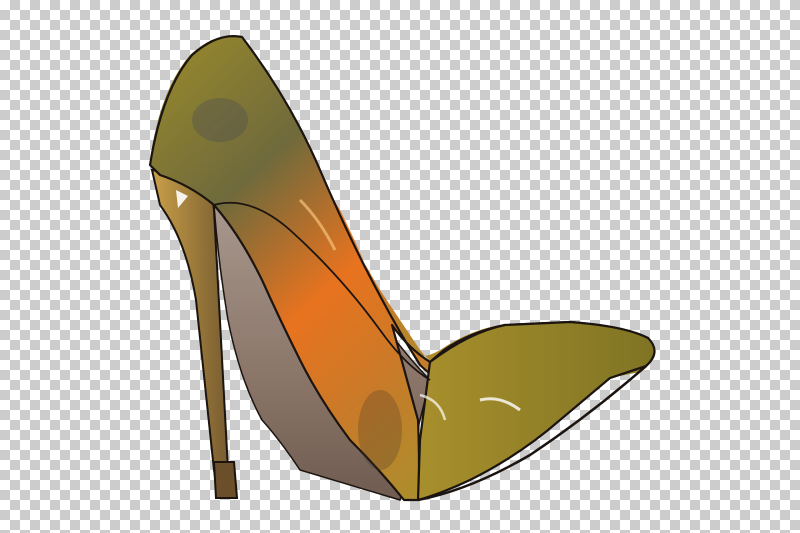 Image resolution: width=800 pixels, height=533 pixels. Describe the element at coordinates (225, 480) in the screenshot. I see `heel-tip` at that location.